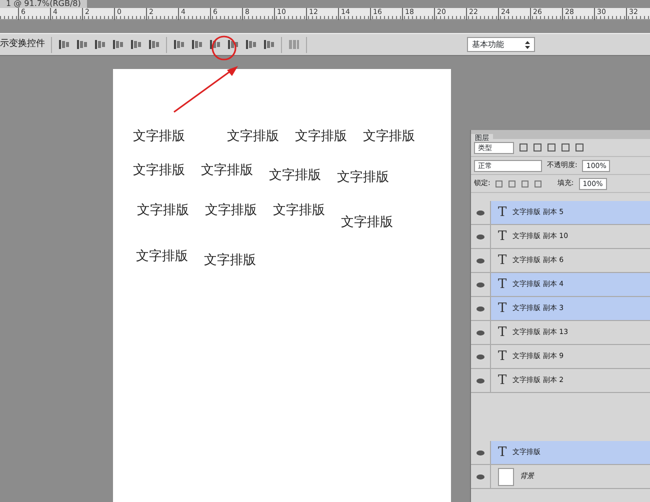 The image size is (650, 502). Describe the element at coordinates (22, 44) in the screenshot. I see `option-label: 示变换控件` at that location.